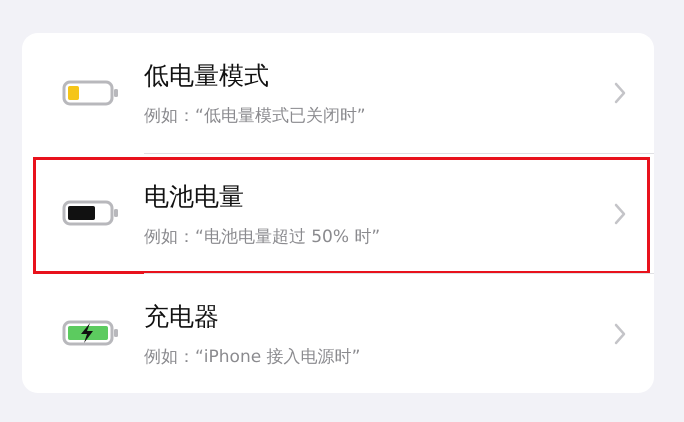  What do you see at coordinates (379, 75) in the screenshot?
I see `option-title: 低电量模式` at bounding box center [379, 75].